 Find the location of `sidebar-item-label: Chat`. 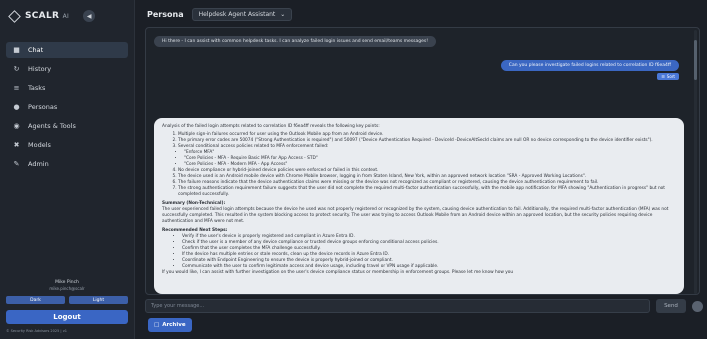

sidebar-item-label: Chat is located at coordinates (36, 50).